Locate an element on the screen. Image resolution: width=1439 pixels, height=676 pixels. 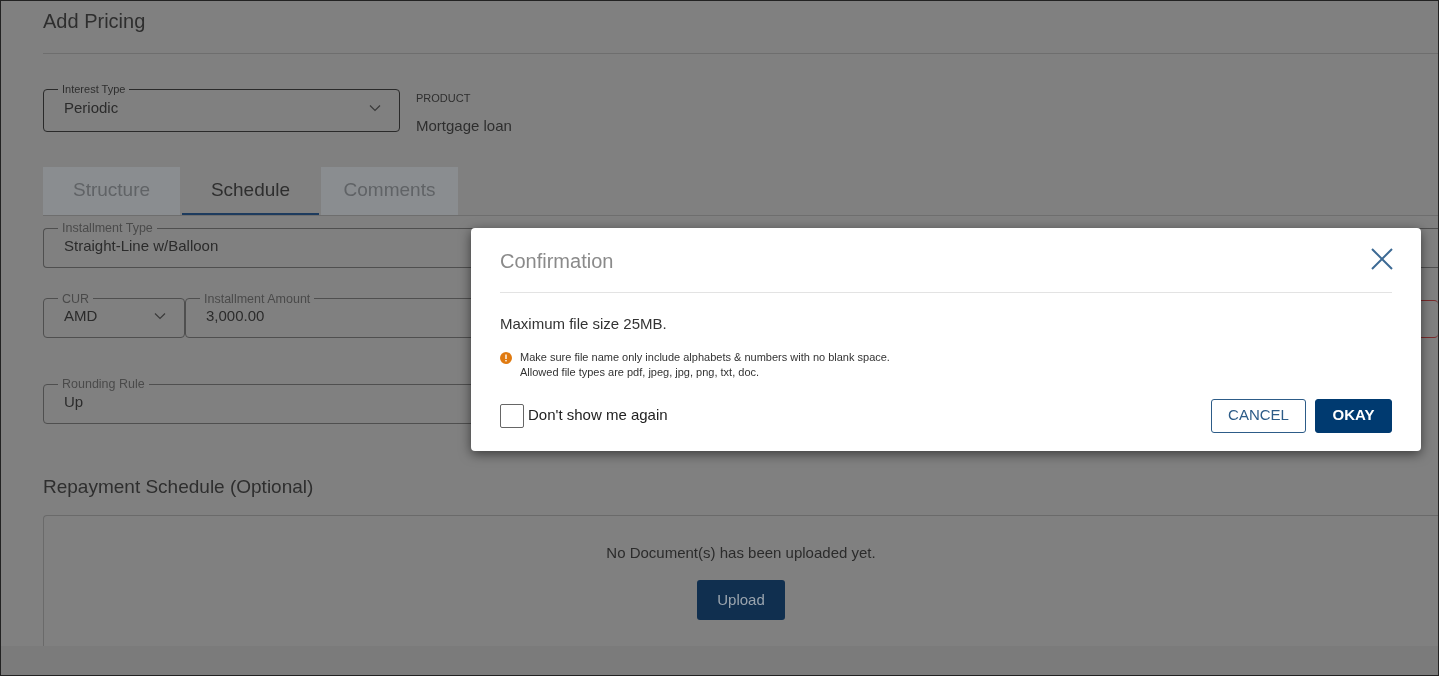
dialog-title: Confirmation is located at coordinates (557, 261).